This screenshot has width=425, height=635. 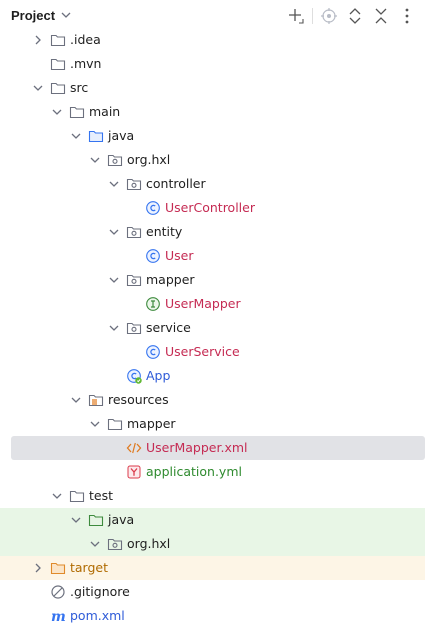 I want to click on tree-node-usermapper: UserMapper, so click(x=212, y=304).